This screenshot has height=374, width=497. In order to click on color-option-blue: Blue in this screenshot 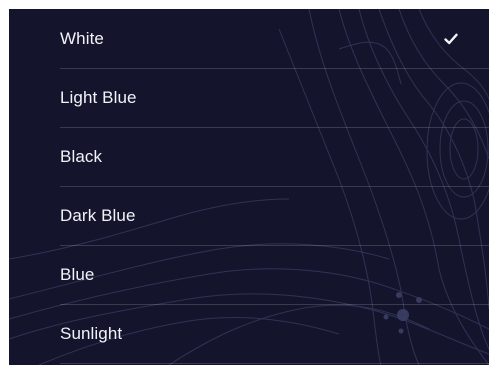, I will do `click(274, 275)`.